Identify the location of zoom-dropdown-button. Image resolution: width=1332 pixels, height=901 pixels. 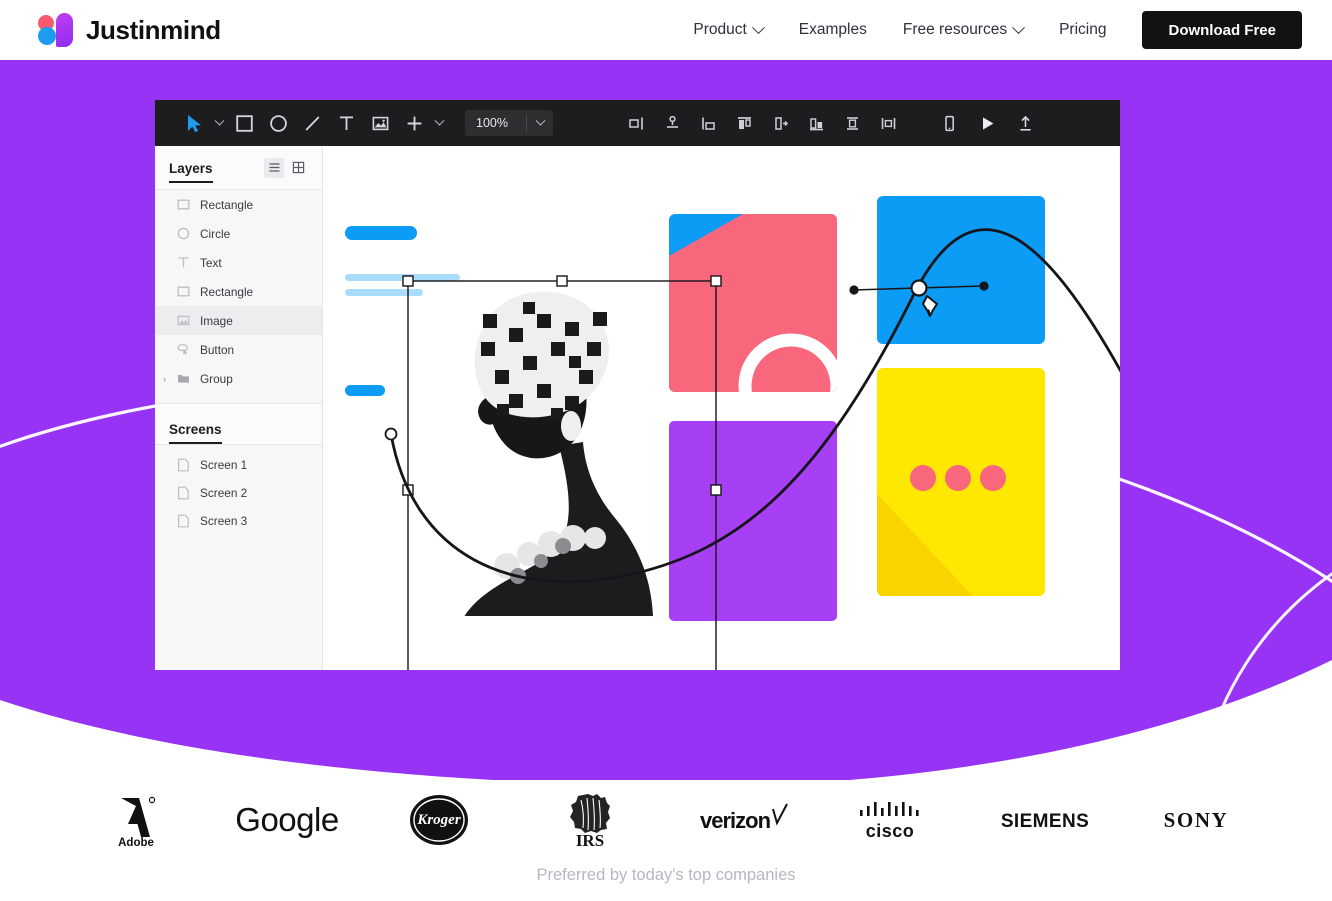
(540, 121).